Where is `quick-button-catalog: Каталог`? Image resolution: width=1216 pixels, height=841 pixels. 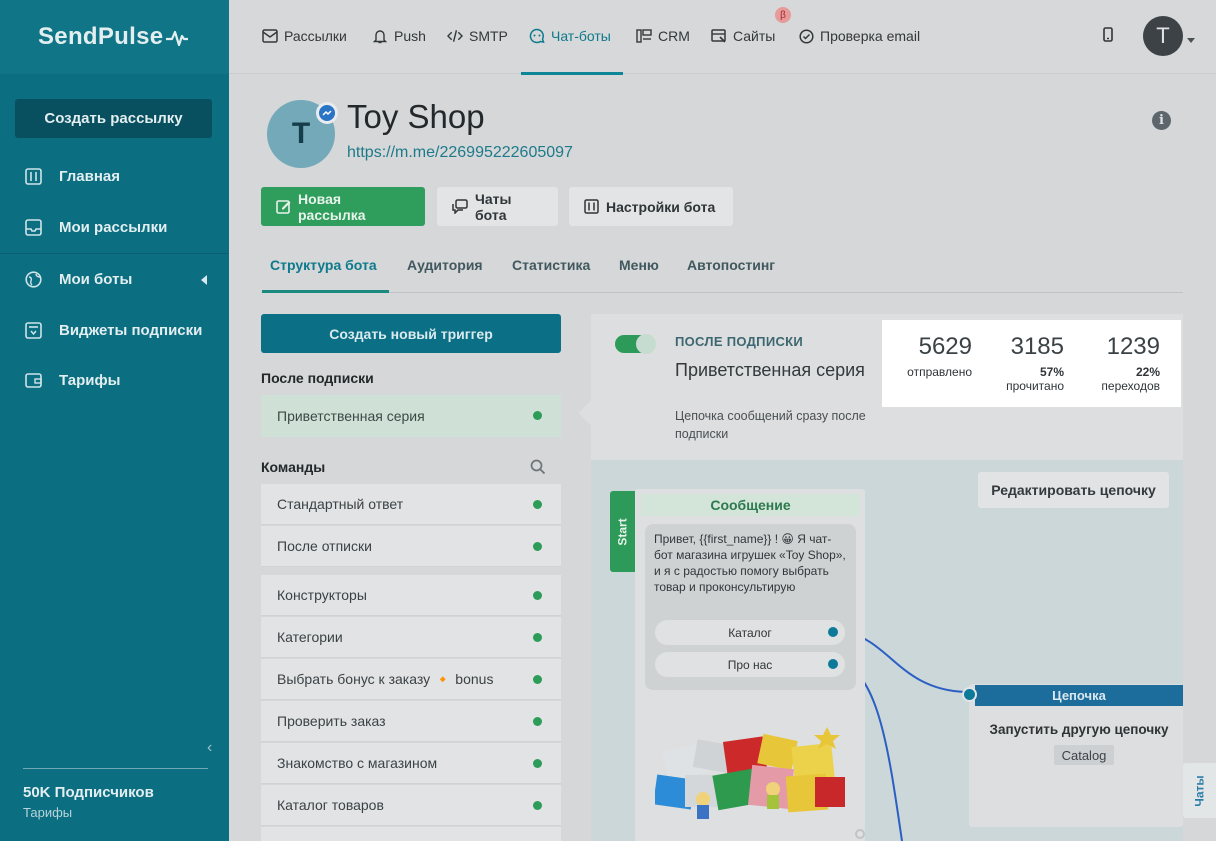
quick-button-catalog: Каталог is located at coordinates (750, 632).